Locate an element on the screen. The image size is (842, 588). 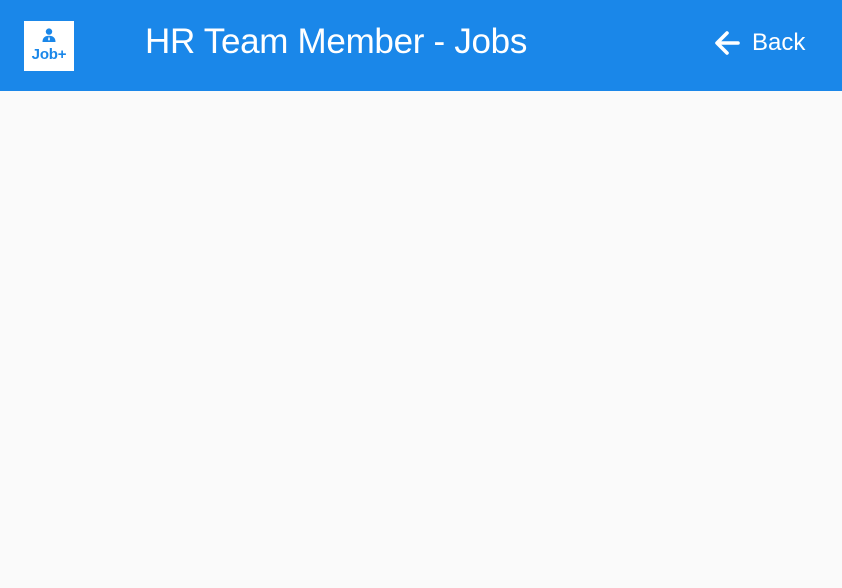
back-button: Back is located at coordinates (758, 43).